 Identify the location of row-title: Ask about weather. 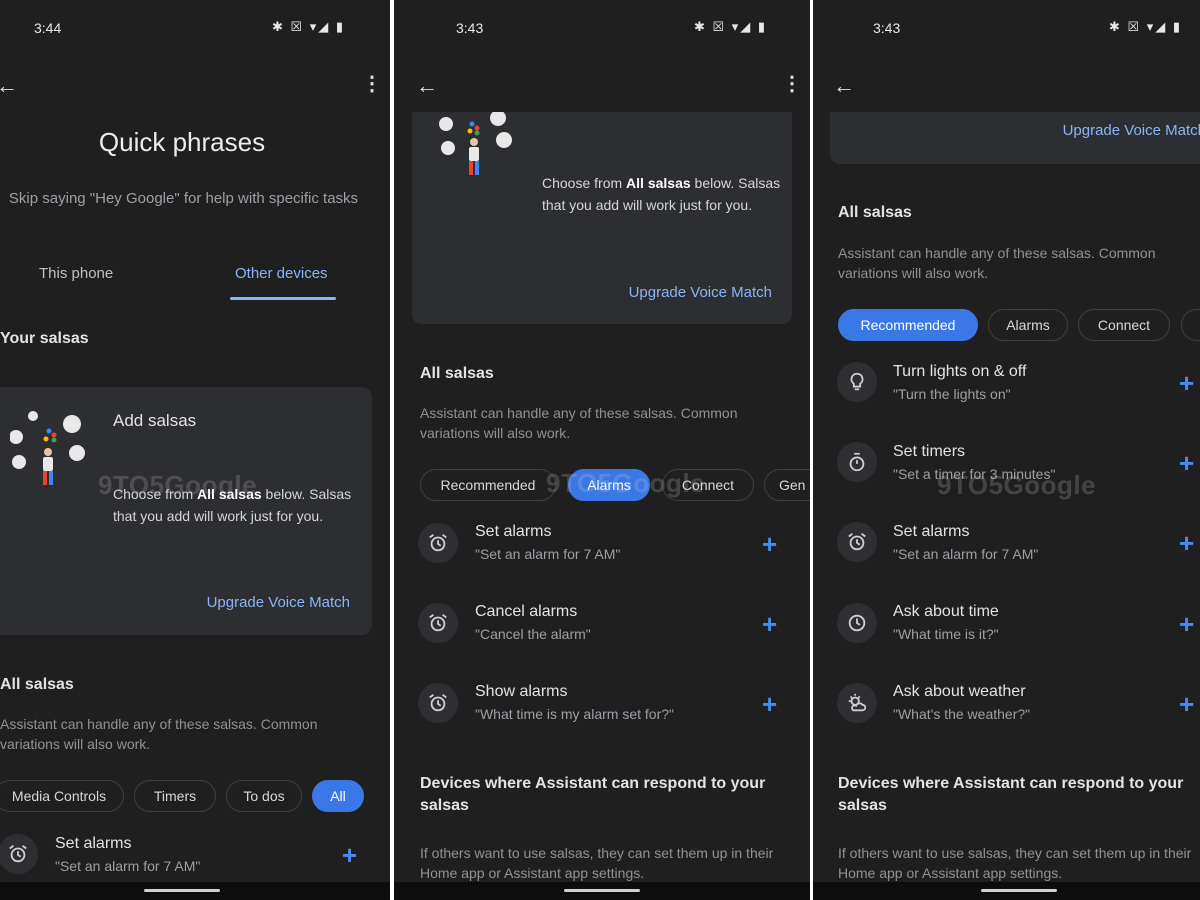
(959, 691).